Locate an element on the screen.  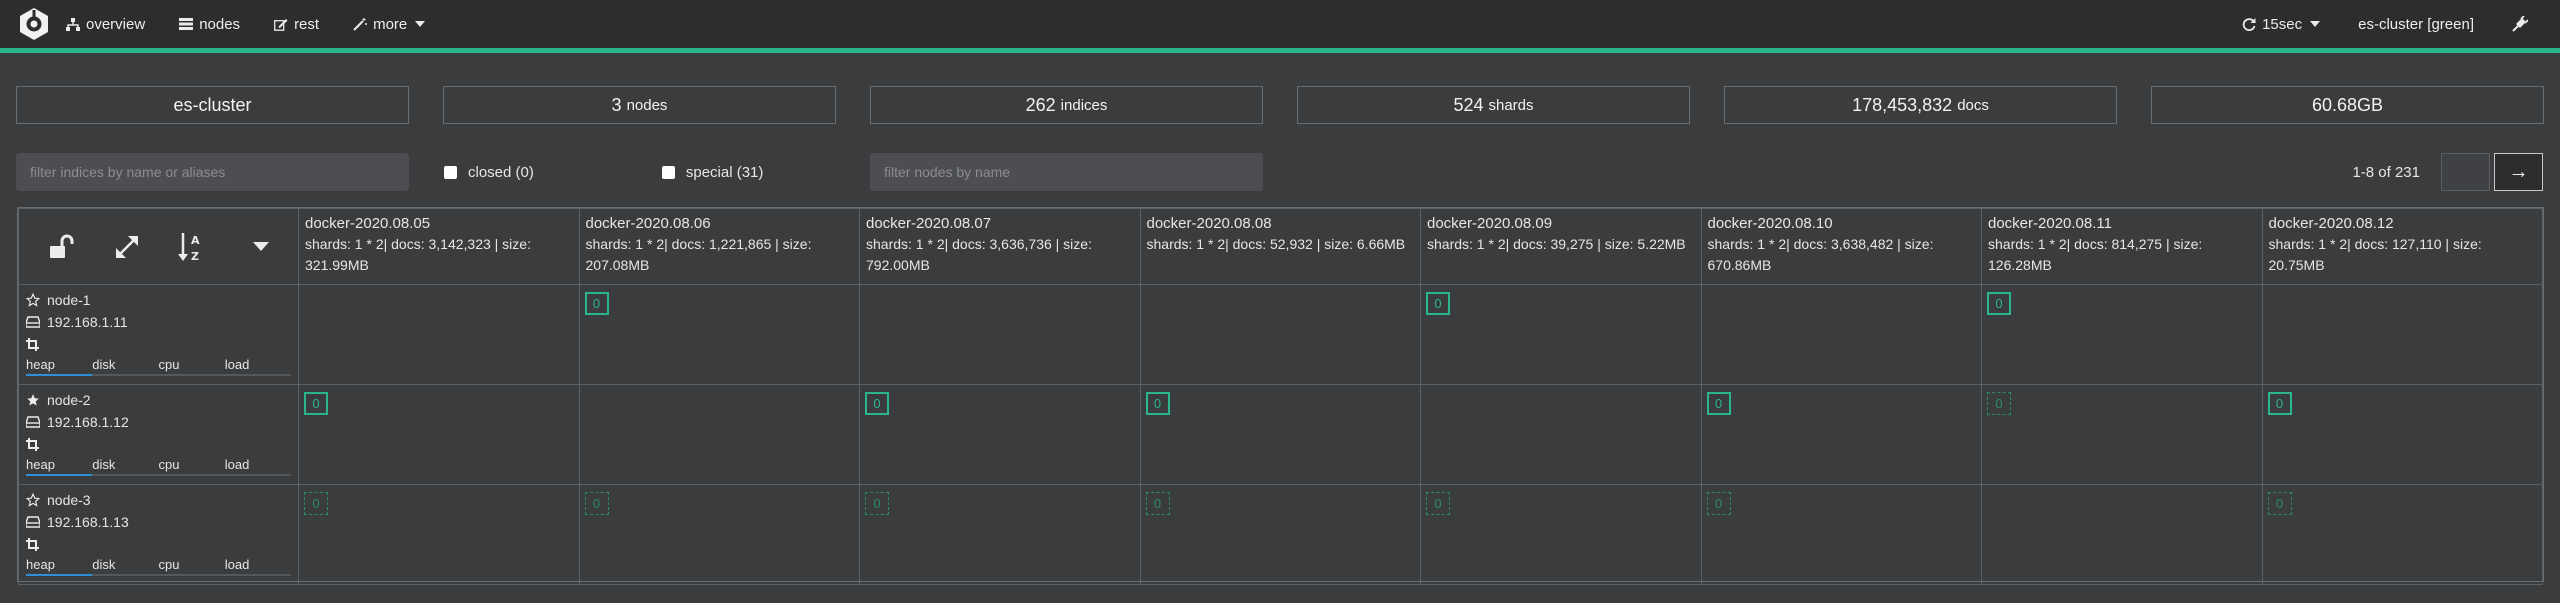
nav-rest: rest is located at coordinates (296, 24).